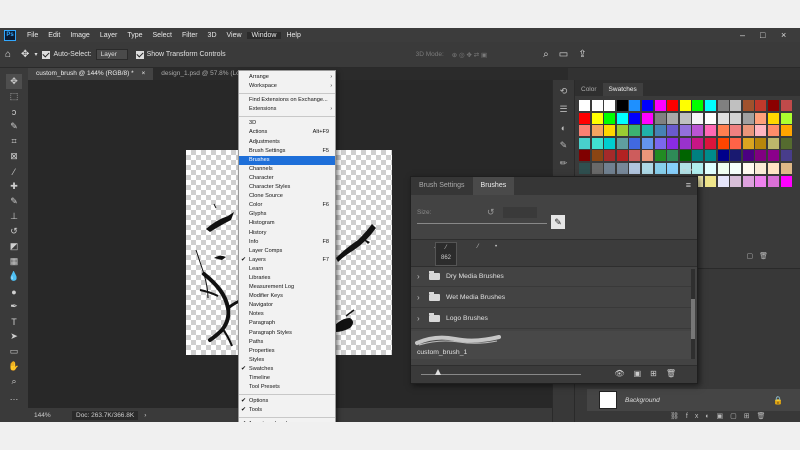 This screenshot has width=800, height=450. I want to click on menu-item-history: History, so click(287, 233).